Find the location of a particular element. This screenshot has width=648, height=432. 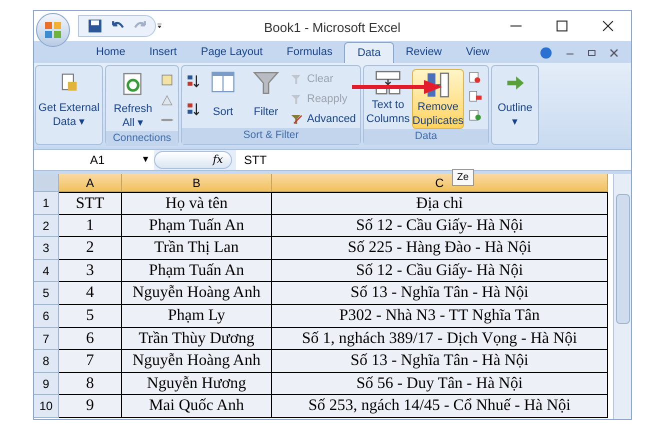

vertical-scrollbar is located at coordinates (622, 296).